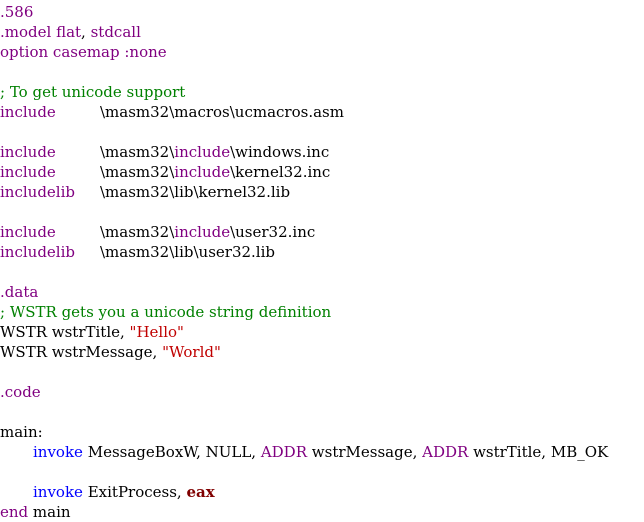 Image resolution: width=644 pixels, height=522 pixels. Describe the element at coordinates (49, 512) in the screenshot. I see `code-token: main` at that location.